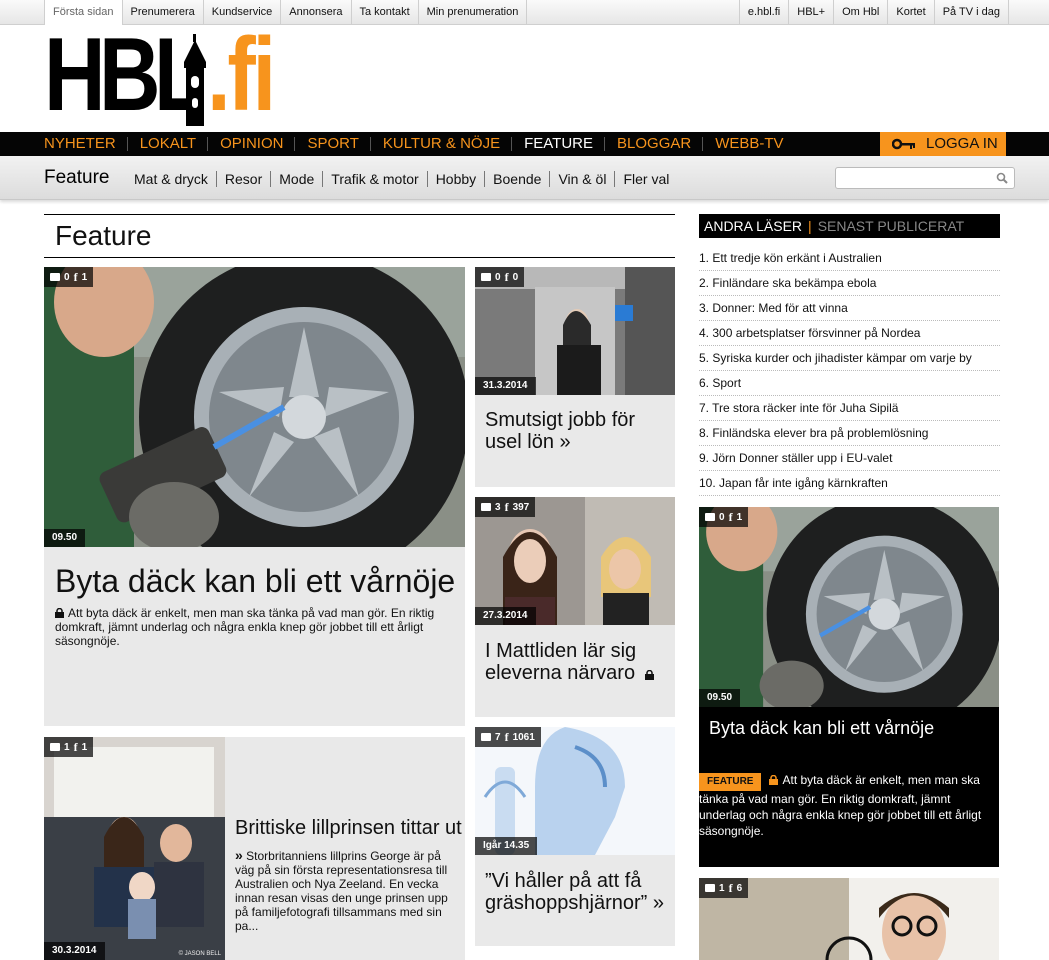 The height and width of the screenshot is (960, 1049). What do you see at coordinates (577, 431) in the screenshot?
I see `article-smutsigt-title: Smutsigt jobb för usel lön »` at bounding box center [577, 431].